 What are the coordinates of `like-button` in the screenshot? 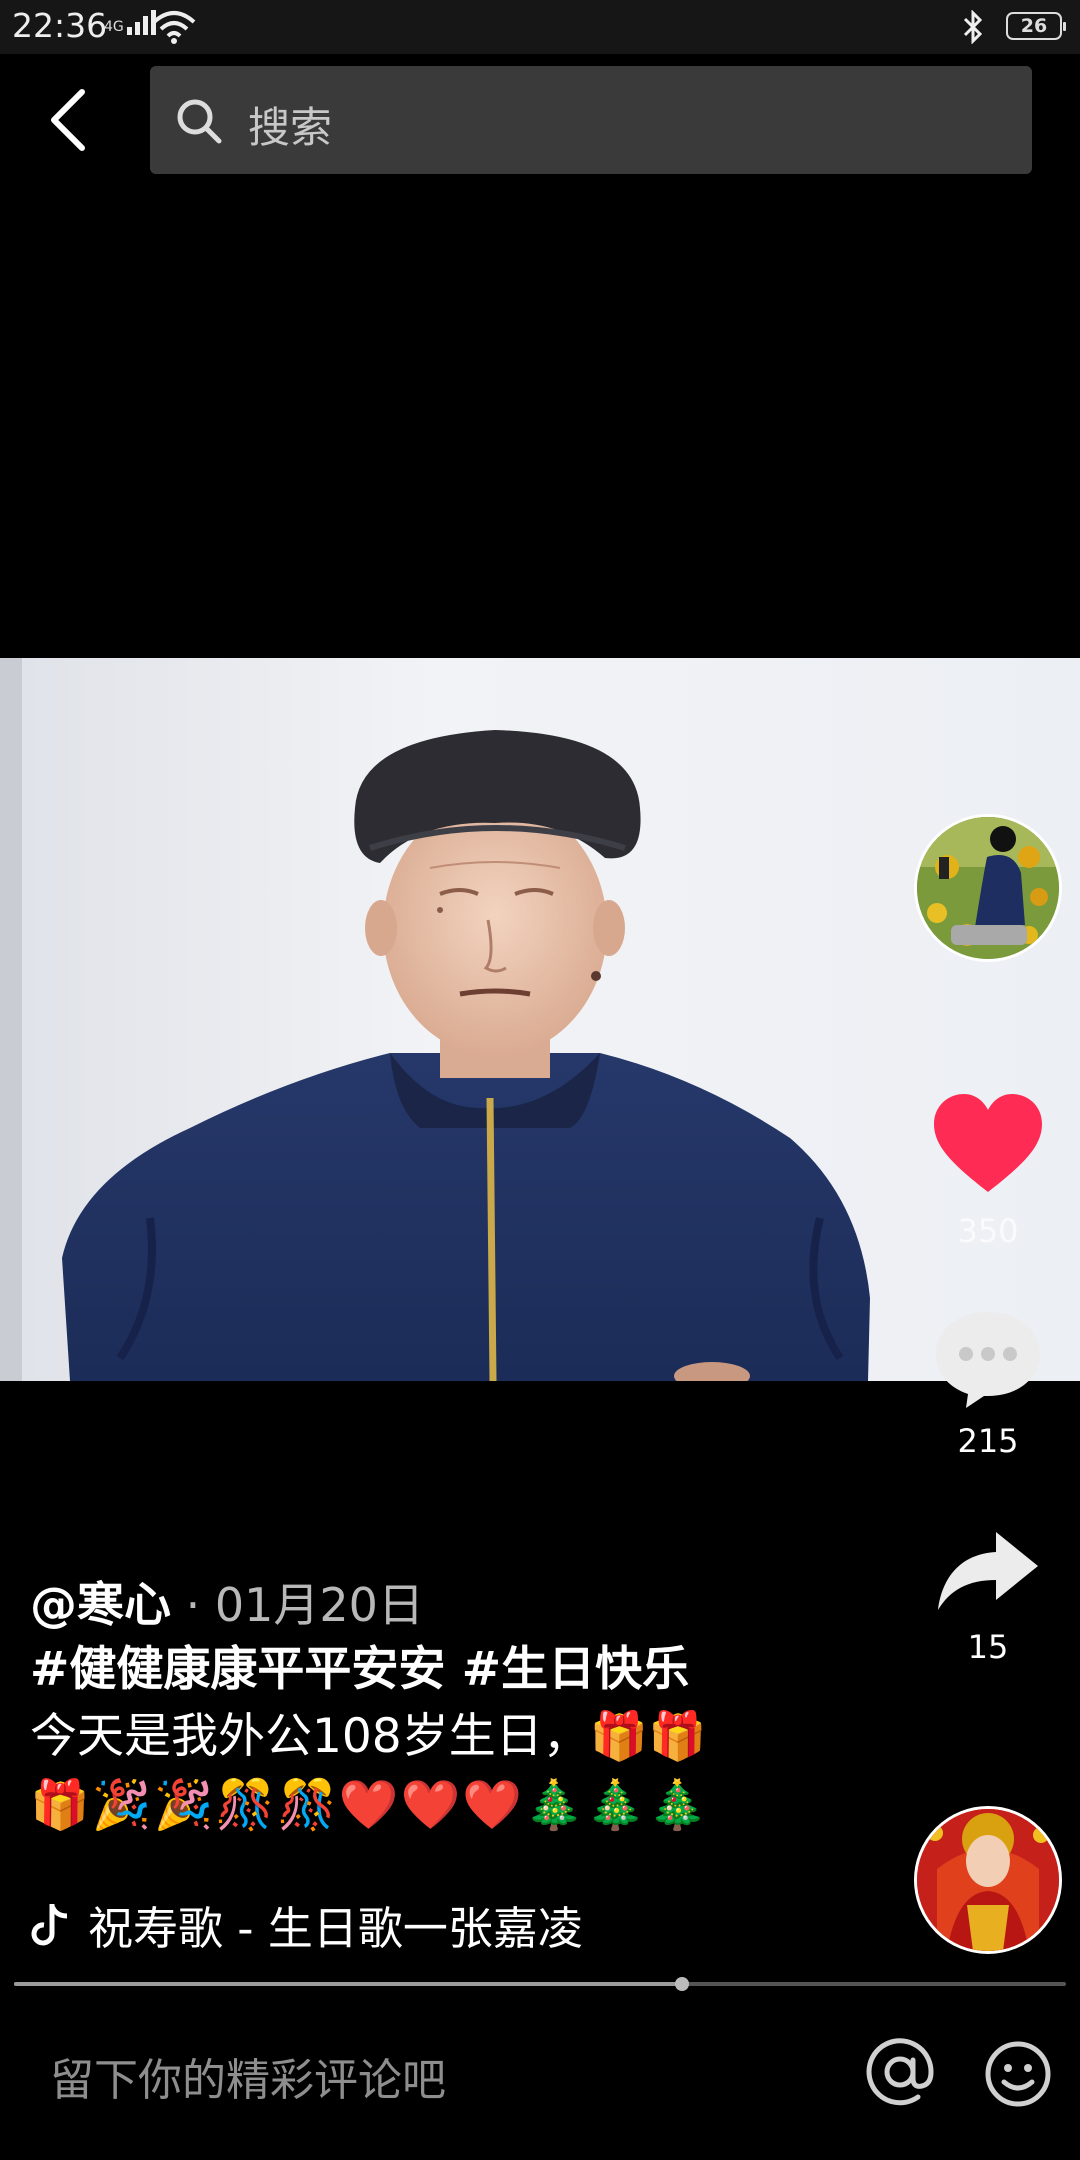 It's located at (988, 1144).